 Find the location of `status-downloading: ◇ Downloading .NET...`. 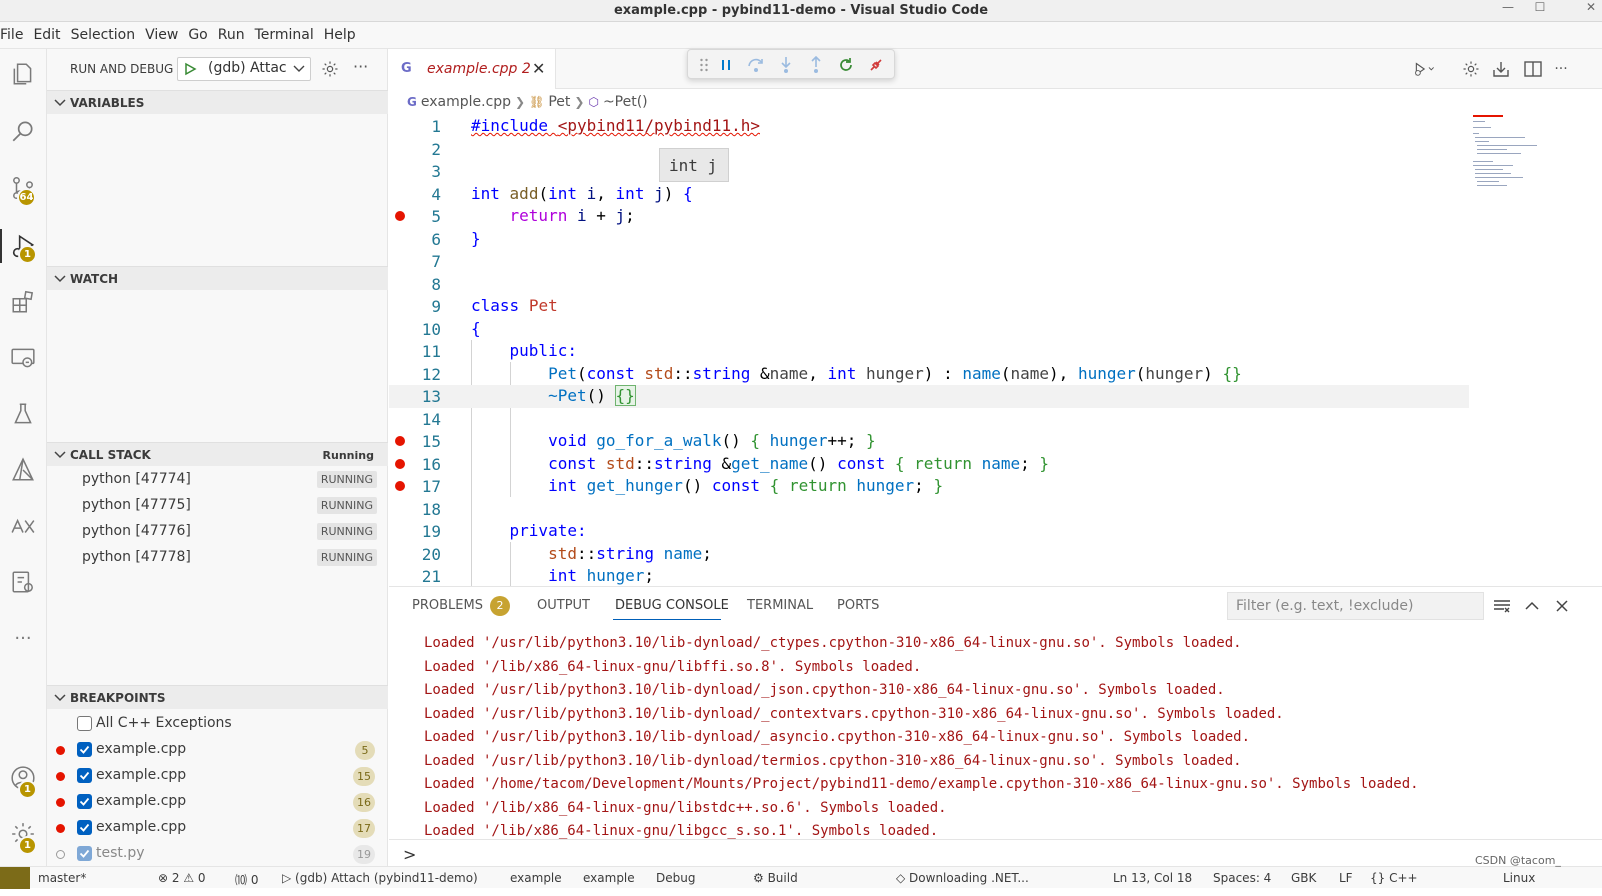

status-downloading: ◇ Downloading .NET... is located at coordinates (962, 878).